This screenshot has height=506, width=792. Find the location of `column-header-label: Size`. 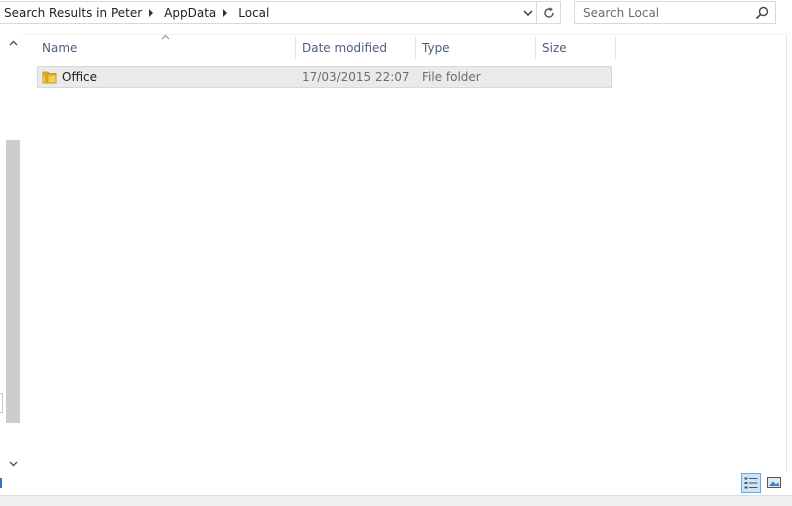

column-header-label: Size is located at coordinates (554, 48).